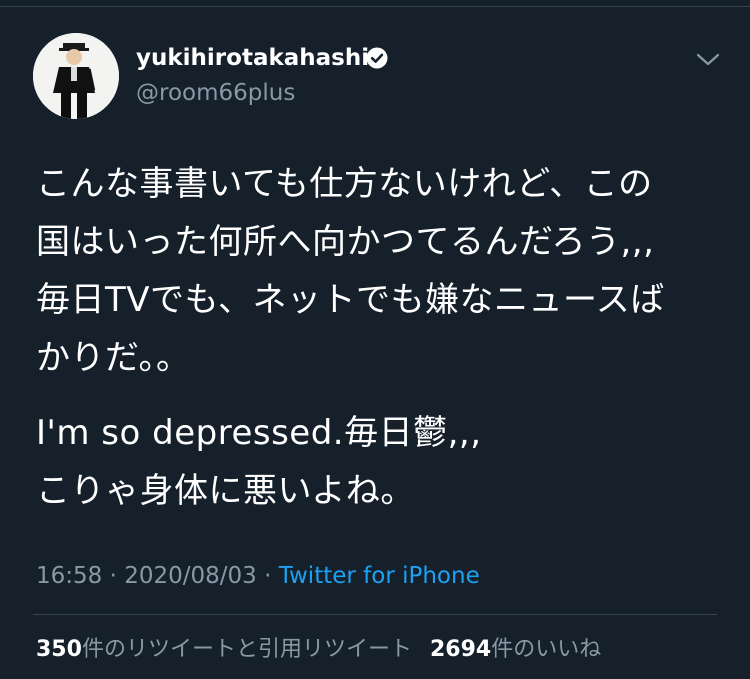  I want to click on stats-divider, so click(375, 614).